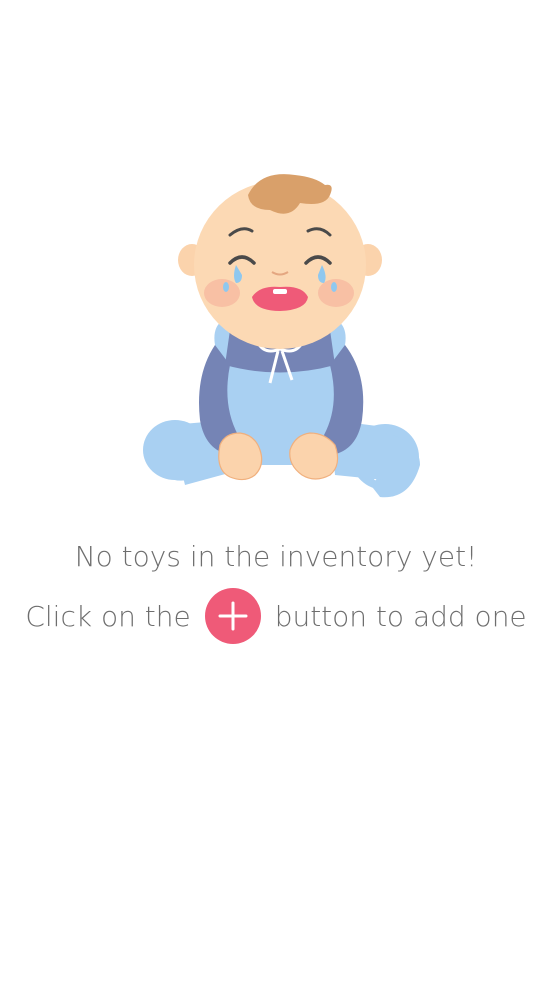  What do you see at coordinates (108, 616) in the screenshot?
I see `hint-prefix-text: Click on the` at bounding box center [108, 616].